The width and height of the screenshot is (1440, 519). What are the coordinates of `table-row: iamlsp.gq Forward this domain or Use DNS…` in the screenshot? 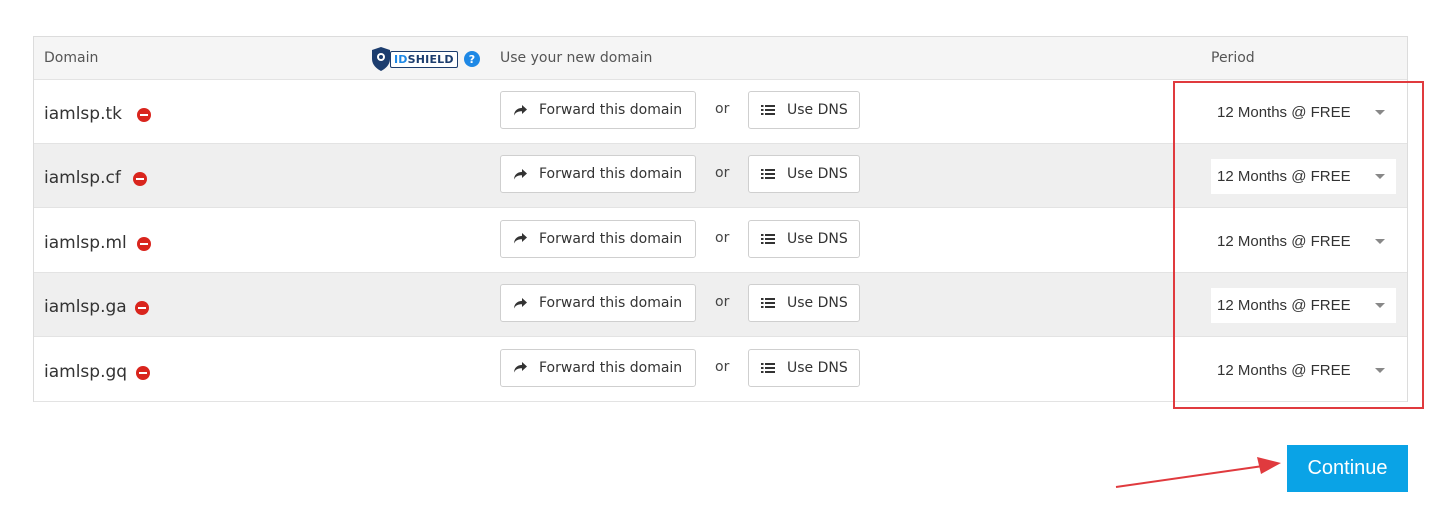 It's located at (720, 370).